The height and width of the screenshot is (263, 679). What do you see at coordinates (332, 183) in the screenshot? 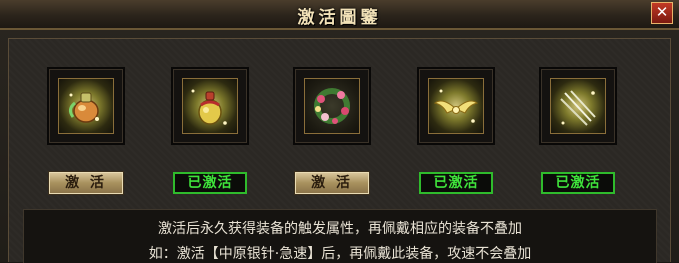
I see `activate-button-3: 激 活` at bounding box center [332, 183].